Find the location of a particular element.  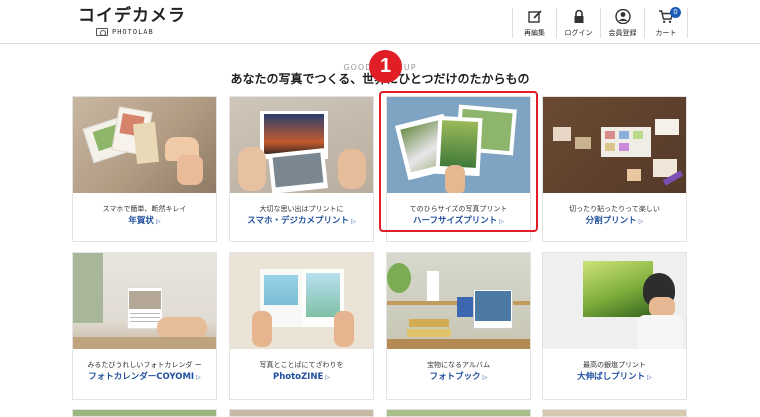

product-card-photo-calendar: みるたびうれしいフォトカレンダ ー フォトカレンダーCOYOMI is located at coordinates (144, 326).